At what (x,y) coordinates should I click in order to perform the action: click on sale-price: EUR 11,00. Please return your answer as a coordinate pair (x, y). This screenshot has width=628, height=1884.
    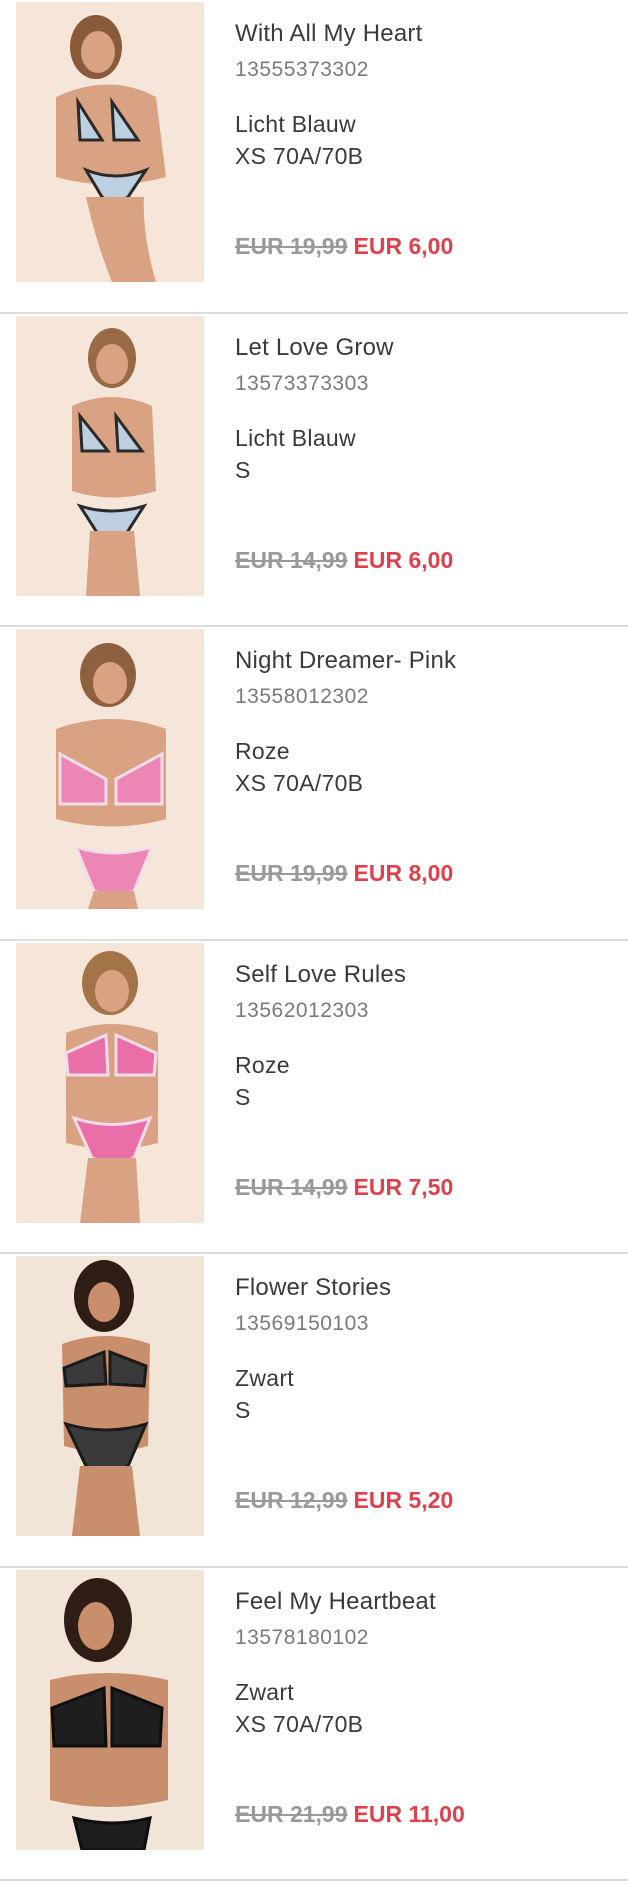
    Looking at the image, I should click on (409, 1813).